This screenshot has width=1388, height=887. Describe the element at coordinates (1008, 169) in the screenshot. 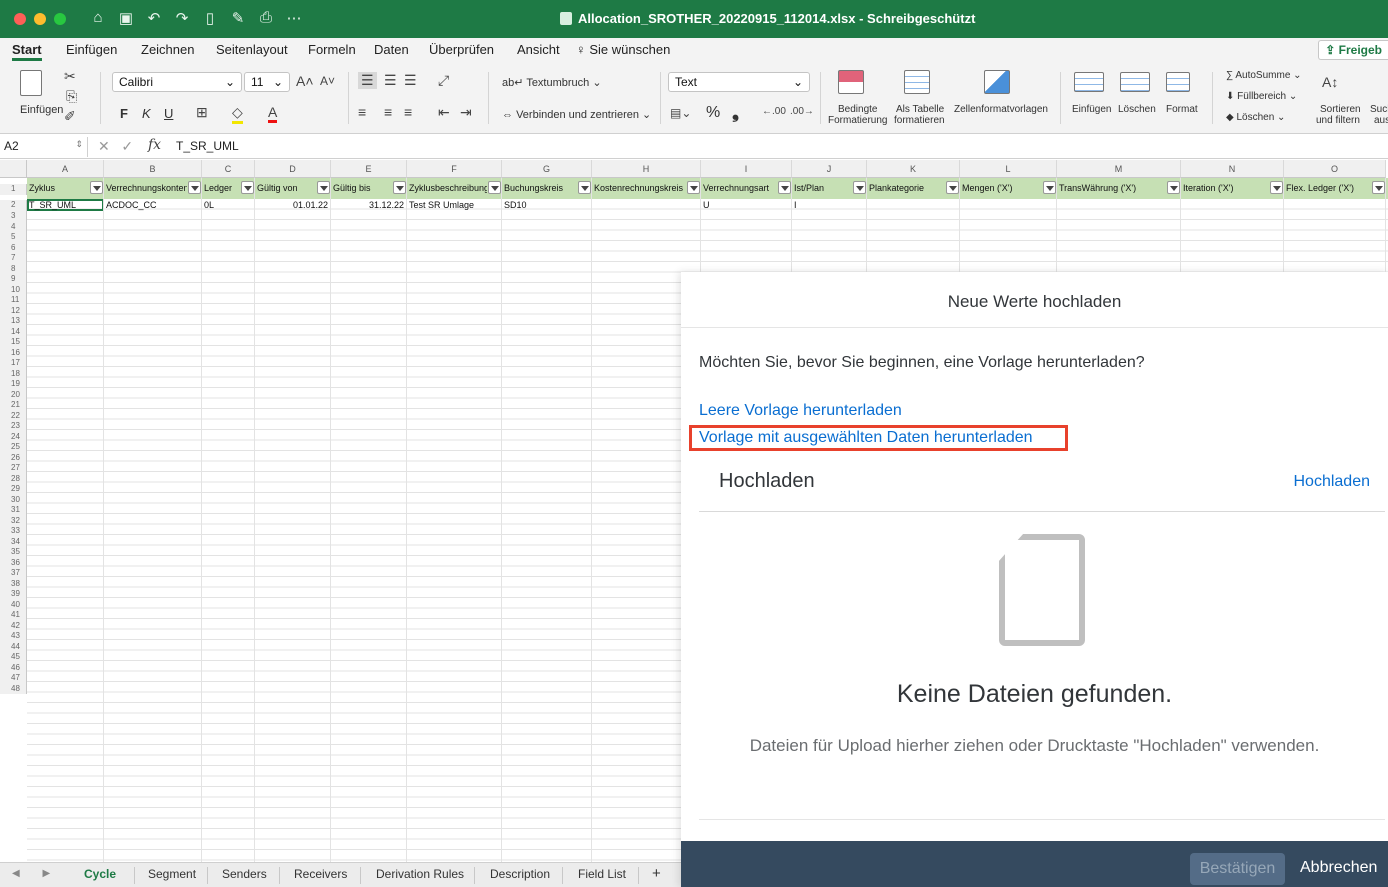

I see `column-header: L` at that location.